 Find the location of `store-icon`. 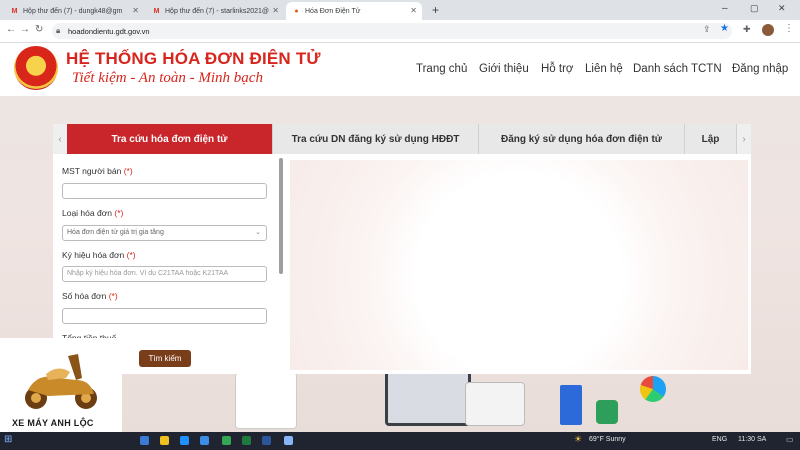

store-icon is located at coordinates (204, 440).